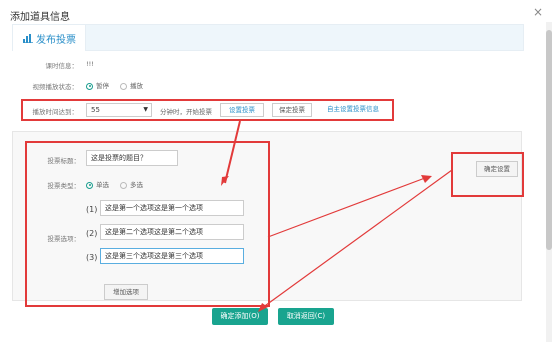 Image resolution: width=554 pixels, height=342 pixels. Describe the element at coordinates (357, 239) in the screenshot. I see `arrow-settings-to-confirm` at that location.